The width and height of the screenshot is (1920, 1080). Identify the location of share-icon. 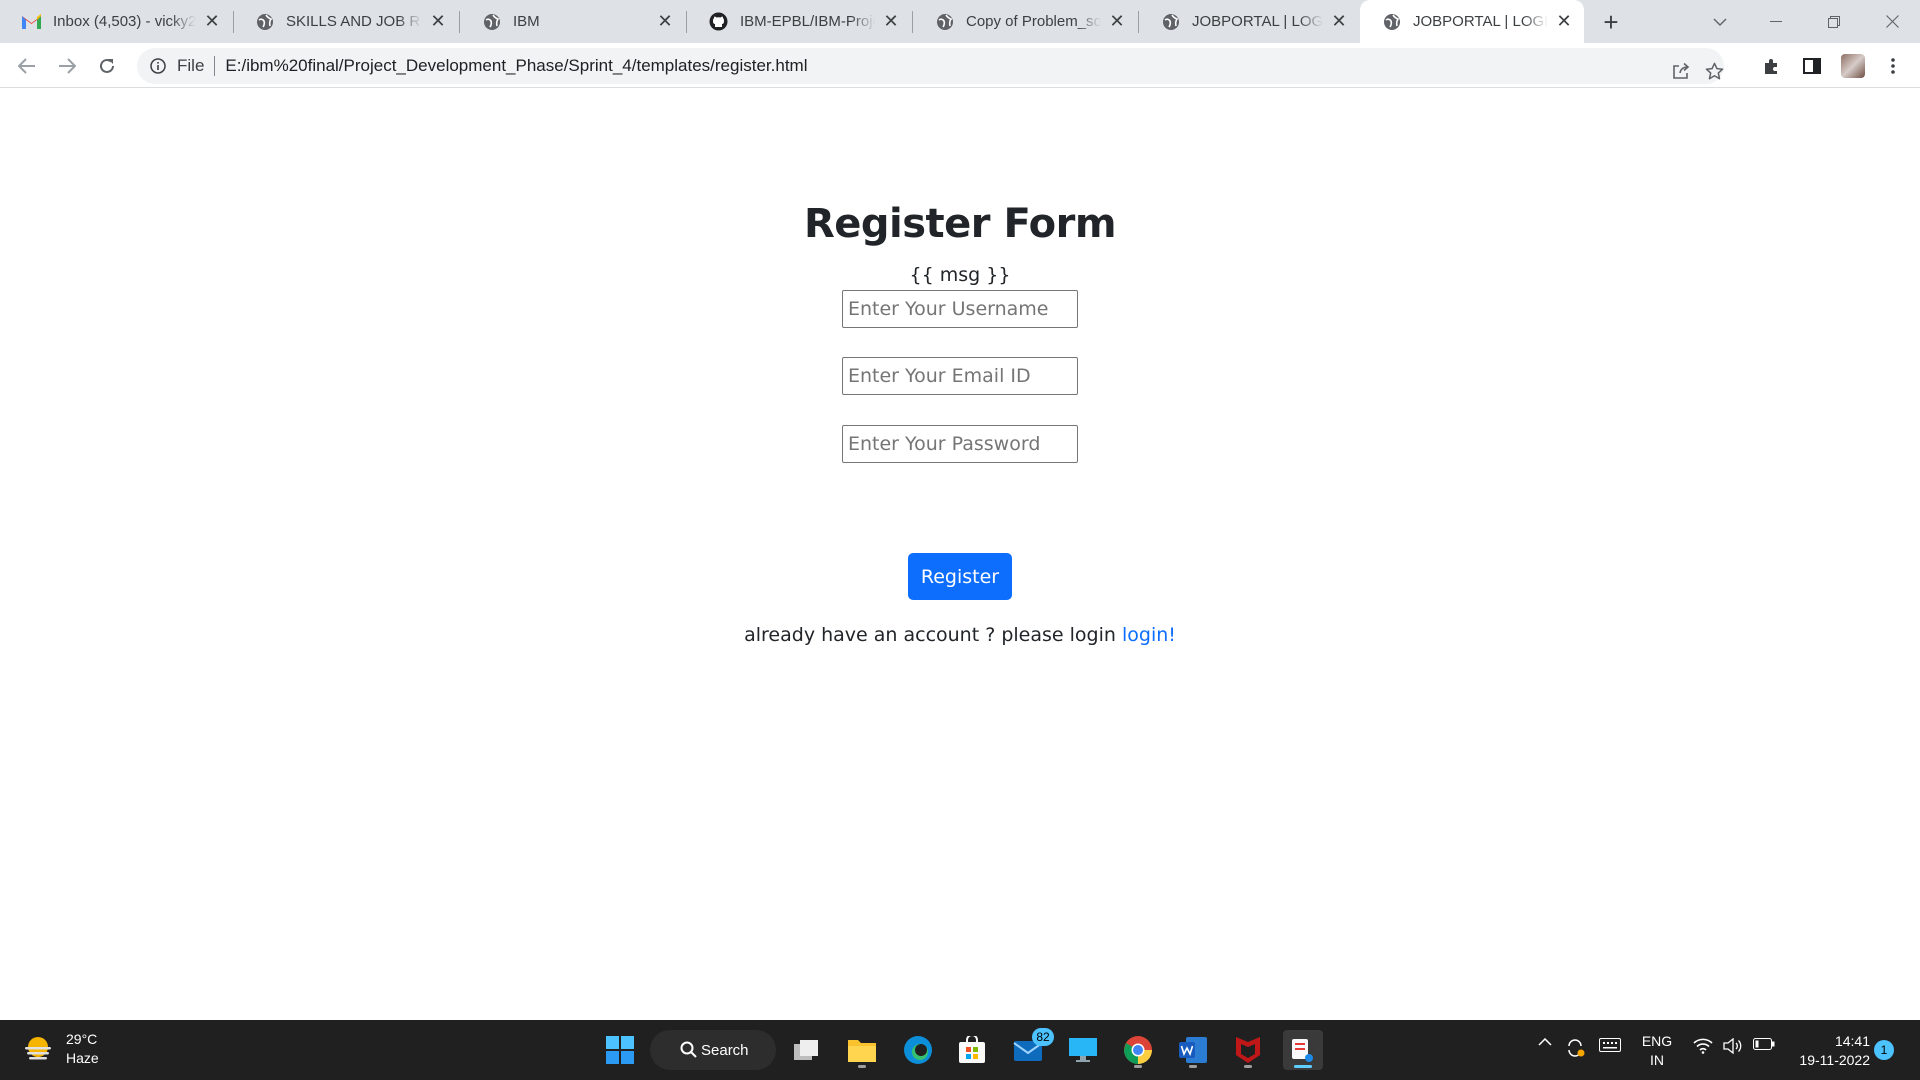
(1681, 71).